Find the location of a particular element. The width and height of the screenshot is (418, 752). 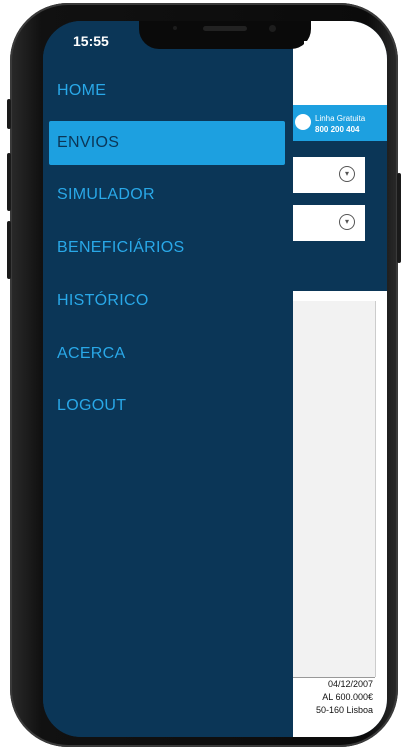

menu-item-historico: HISTÓRICO is located at coordinates (167, 301).